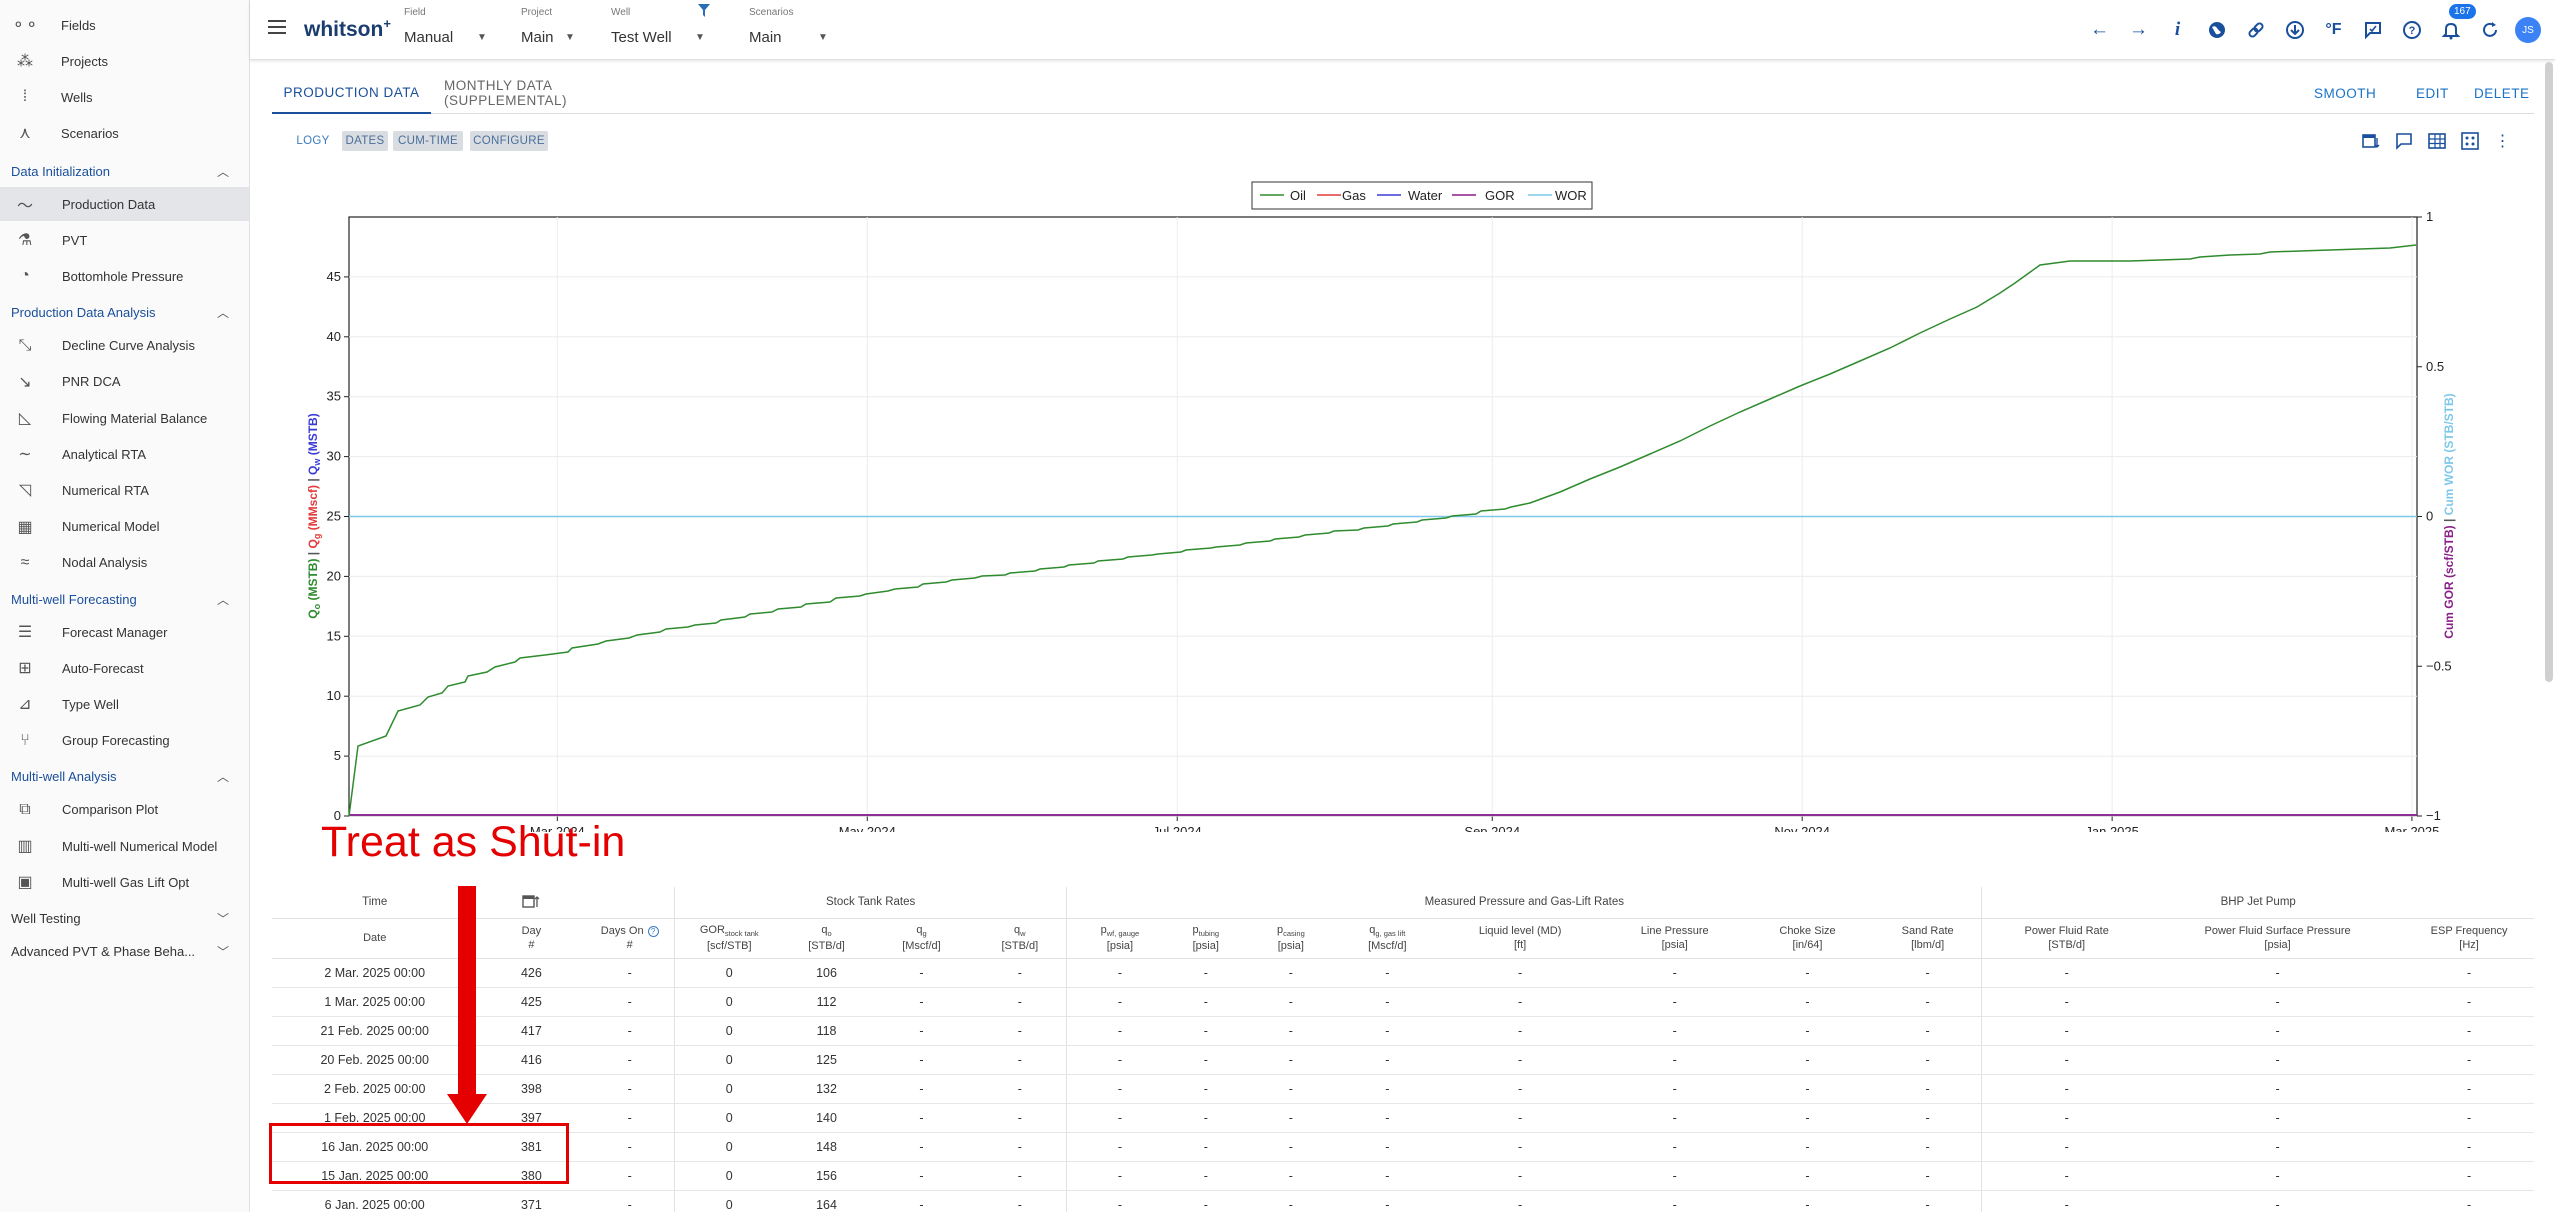 Image resolution: width=2555 pixels, height=1212 pixels. What do you see at coordinates (2549, 372) in the screenshot?
I see `scrollbar` at bounding box center [2549, 372].